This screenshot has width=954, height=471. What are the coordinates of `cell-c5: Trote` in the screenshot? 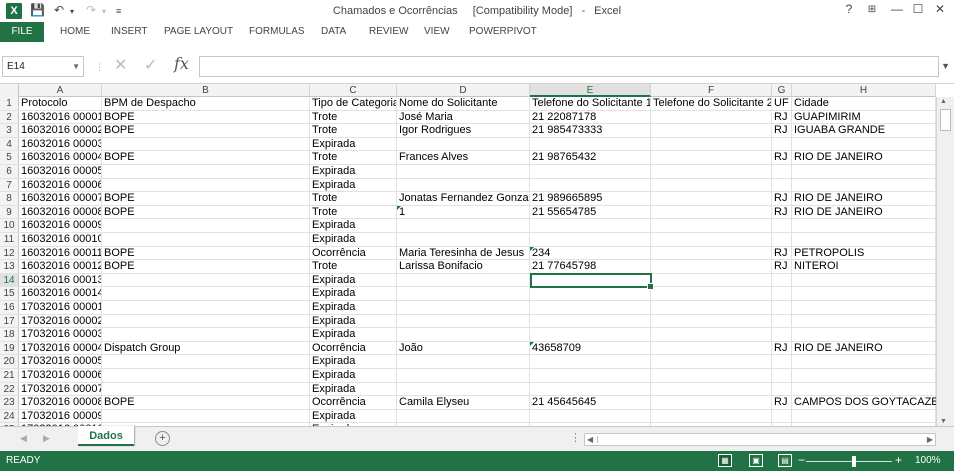 It's located at (353, 157).